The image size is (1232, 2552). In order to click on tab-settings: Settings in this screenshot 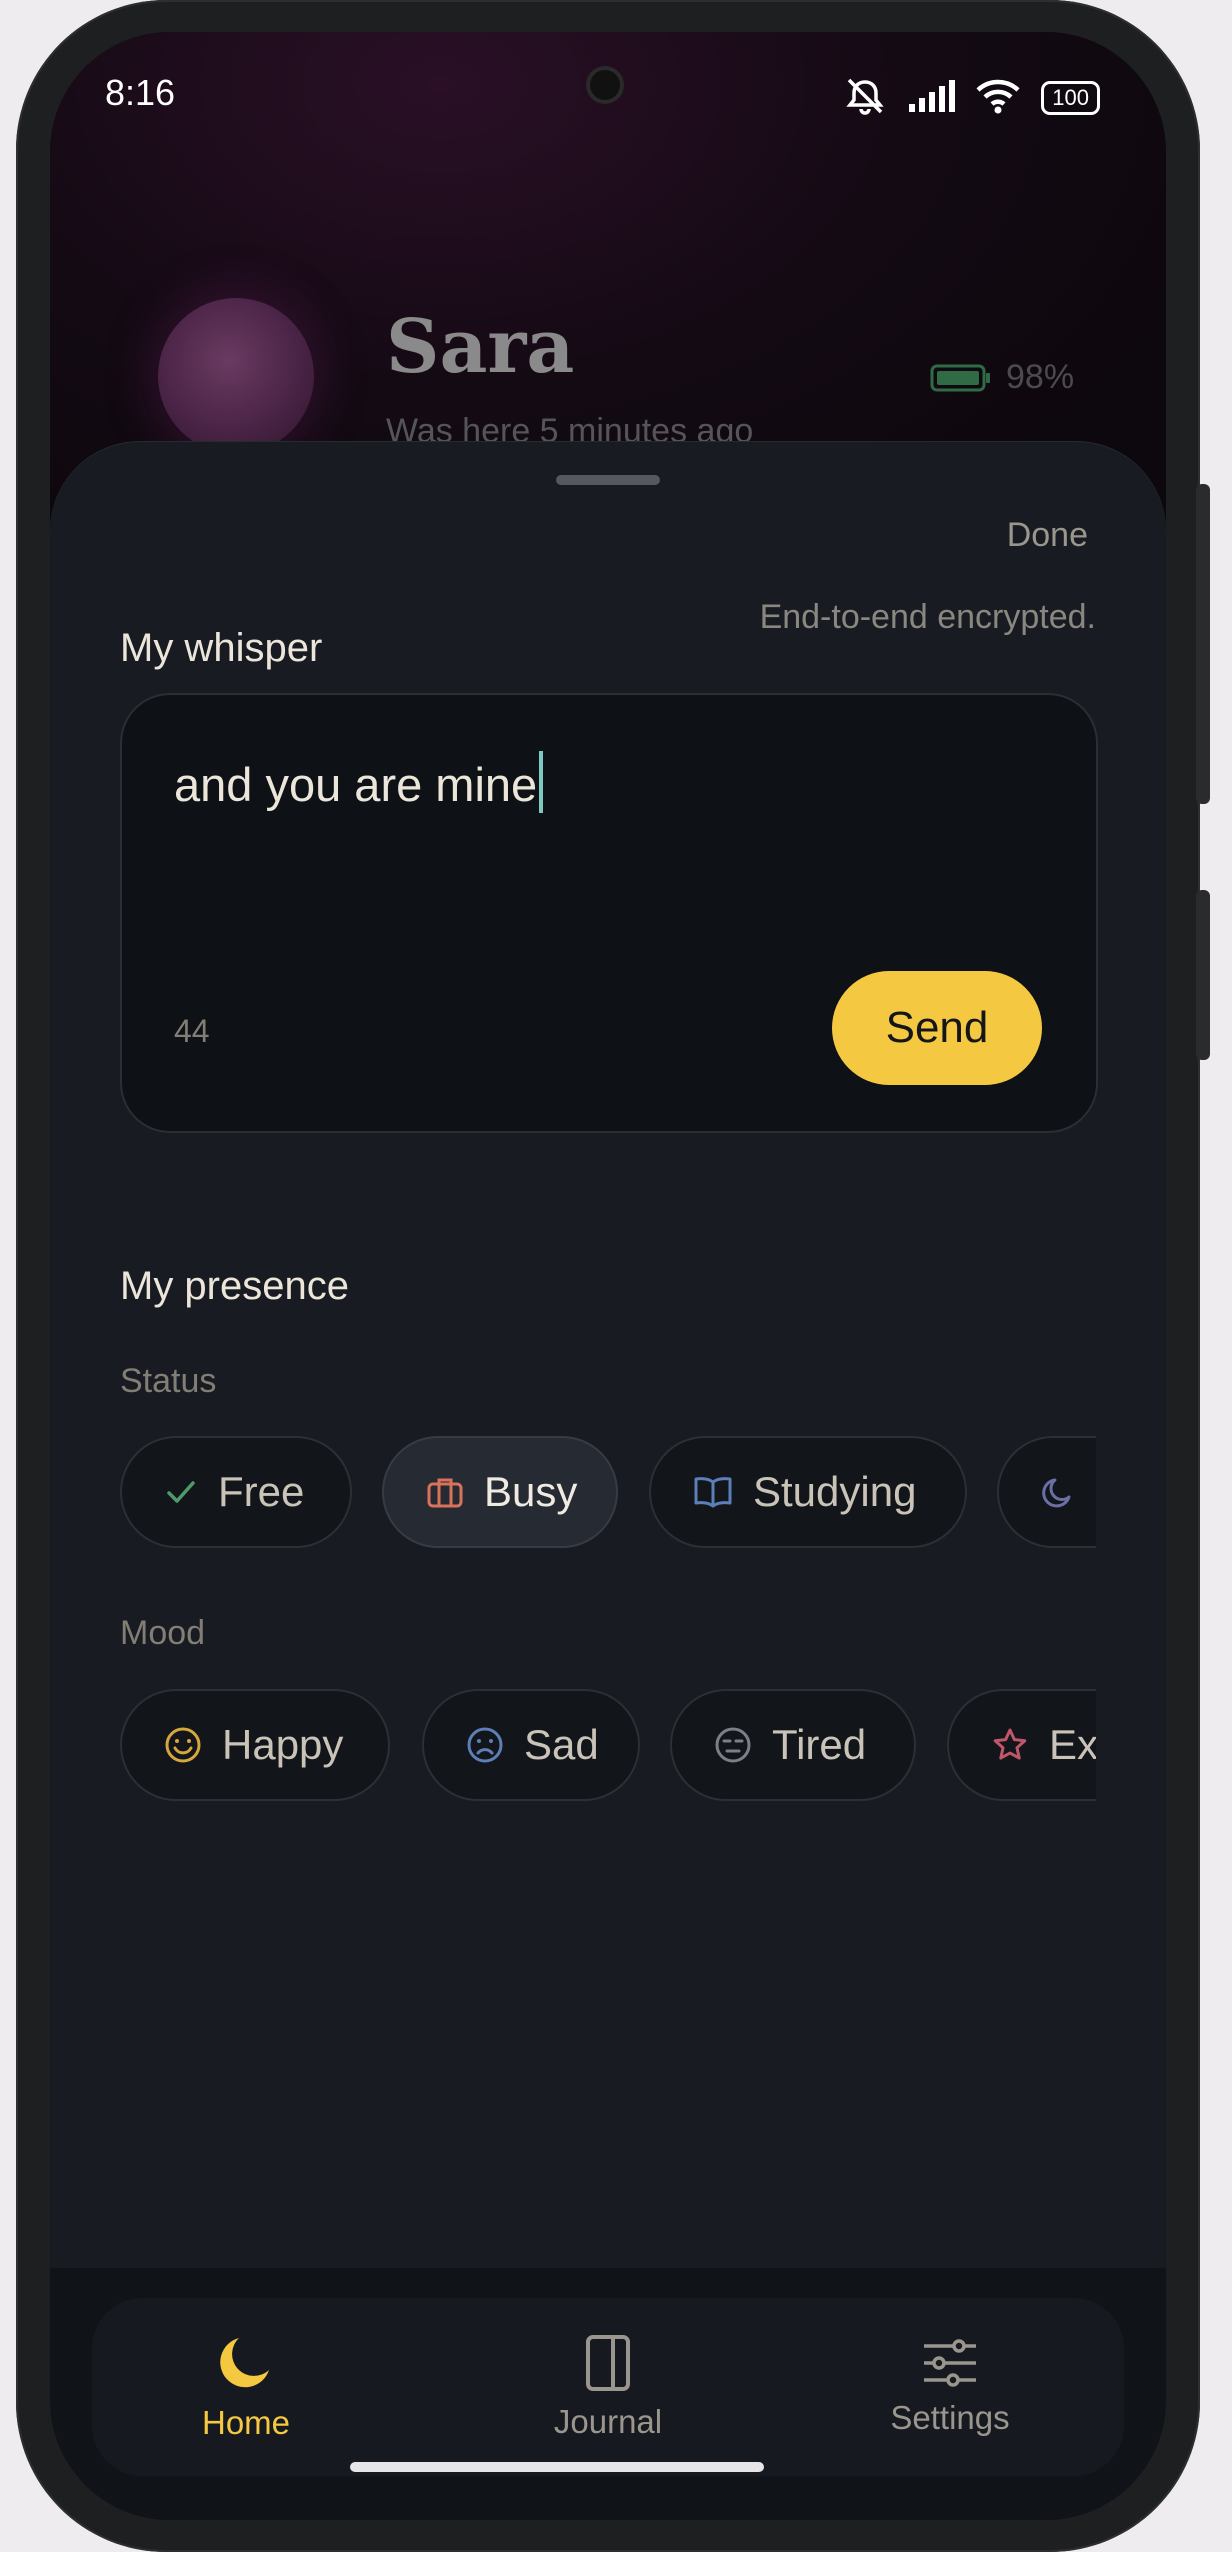, I will do `click(950, 2387)`.